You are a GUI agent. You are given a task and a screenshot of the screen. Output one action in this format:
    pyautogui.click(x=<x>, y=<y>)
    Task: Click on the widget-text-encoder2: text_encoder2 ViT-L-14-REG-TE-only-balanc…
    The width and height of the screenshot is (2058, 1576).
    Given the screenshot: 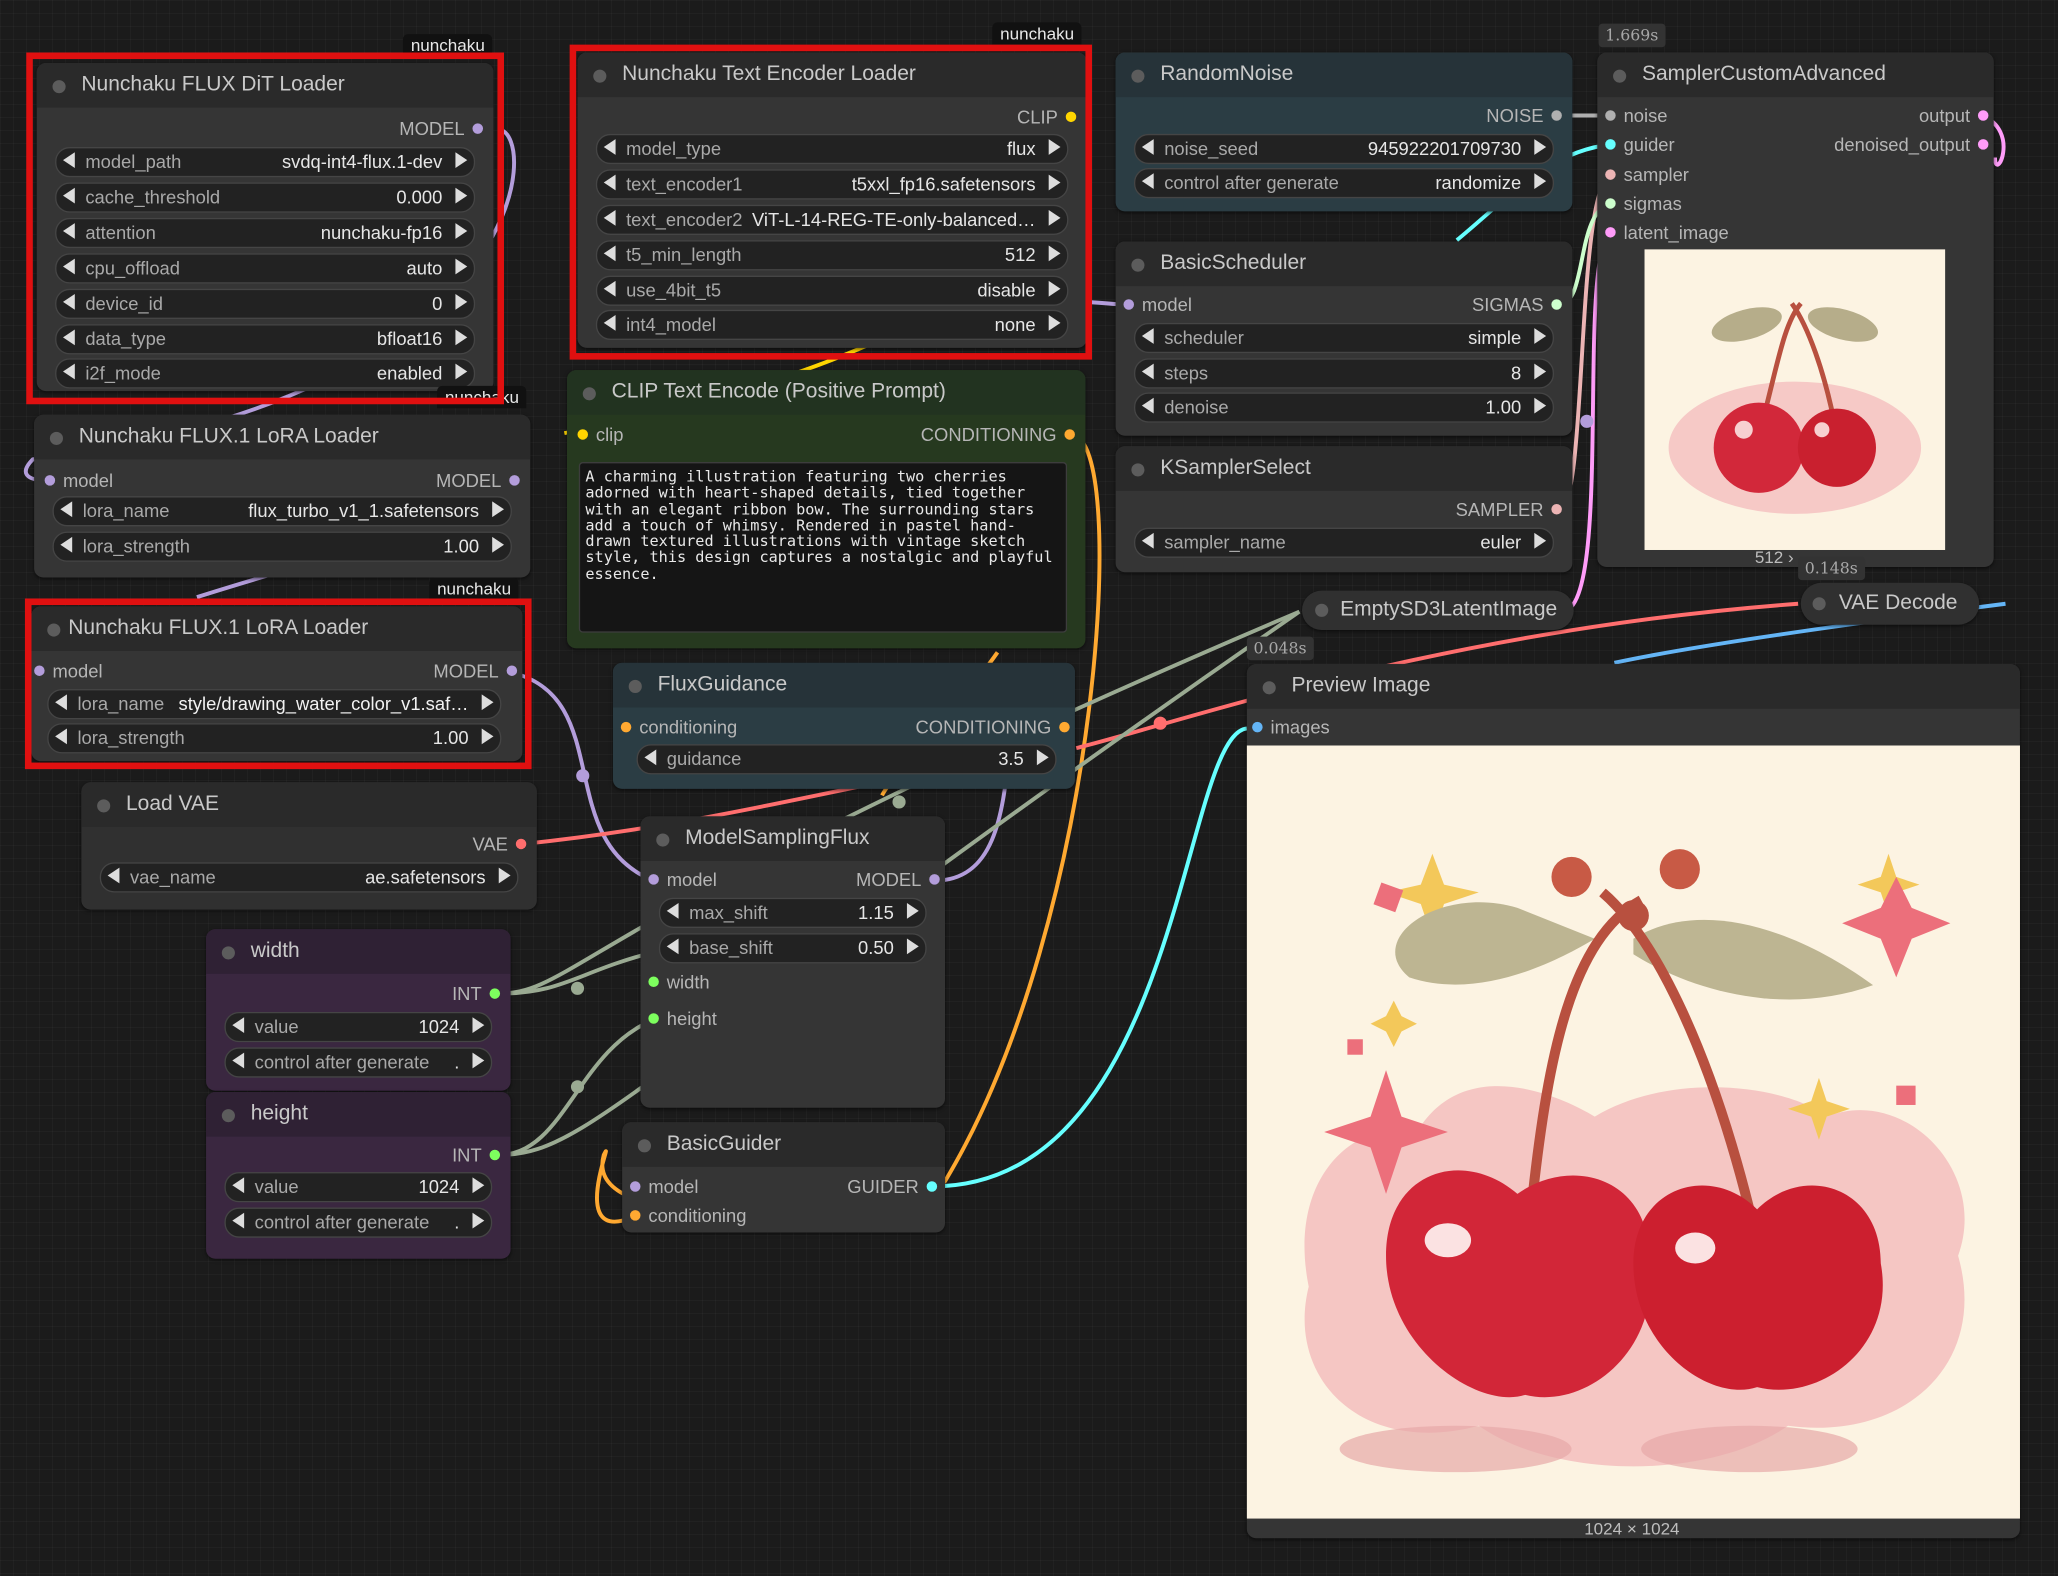 What is the action you would take?
    pyautogui.click(x=832, y=219)
    